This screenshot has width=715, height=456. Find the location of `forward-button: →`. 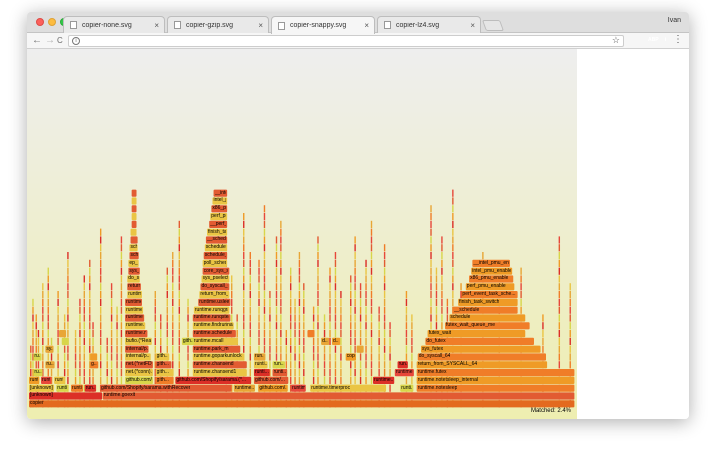

forward-button: → is located at coordinates (50, 40).